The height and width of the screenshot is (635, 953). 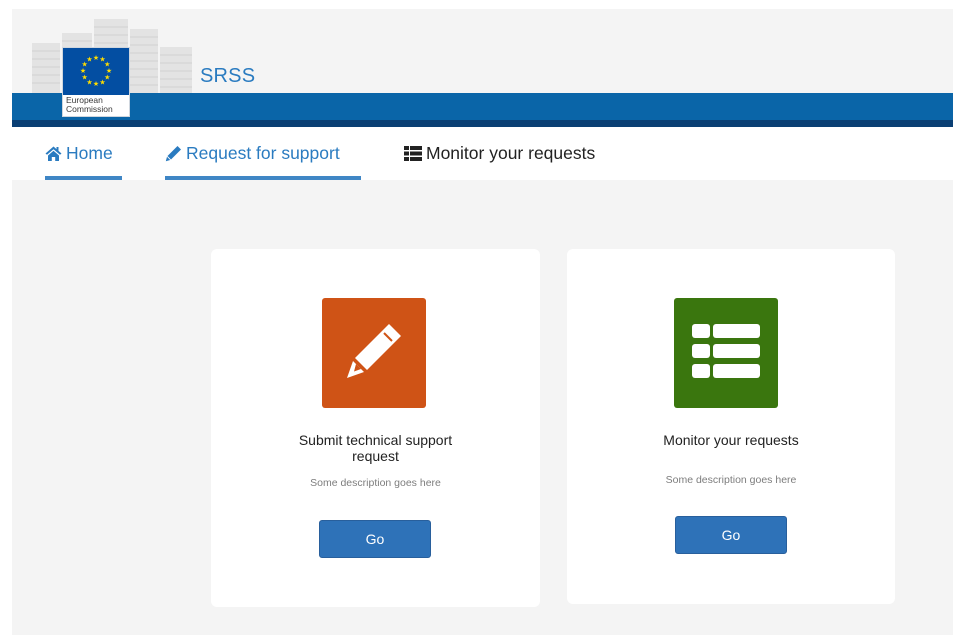 I want to click on header-blue-band, so click(x=482, y=106).